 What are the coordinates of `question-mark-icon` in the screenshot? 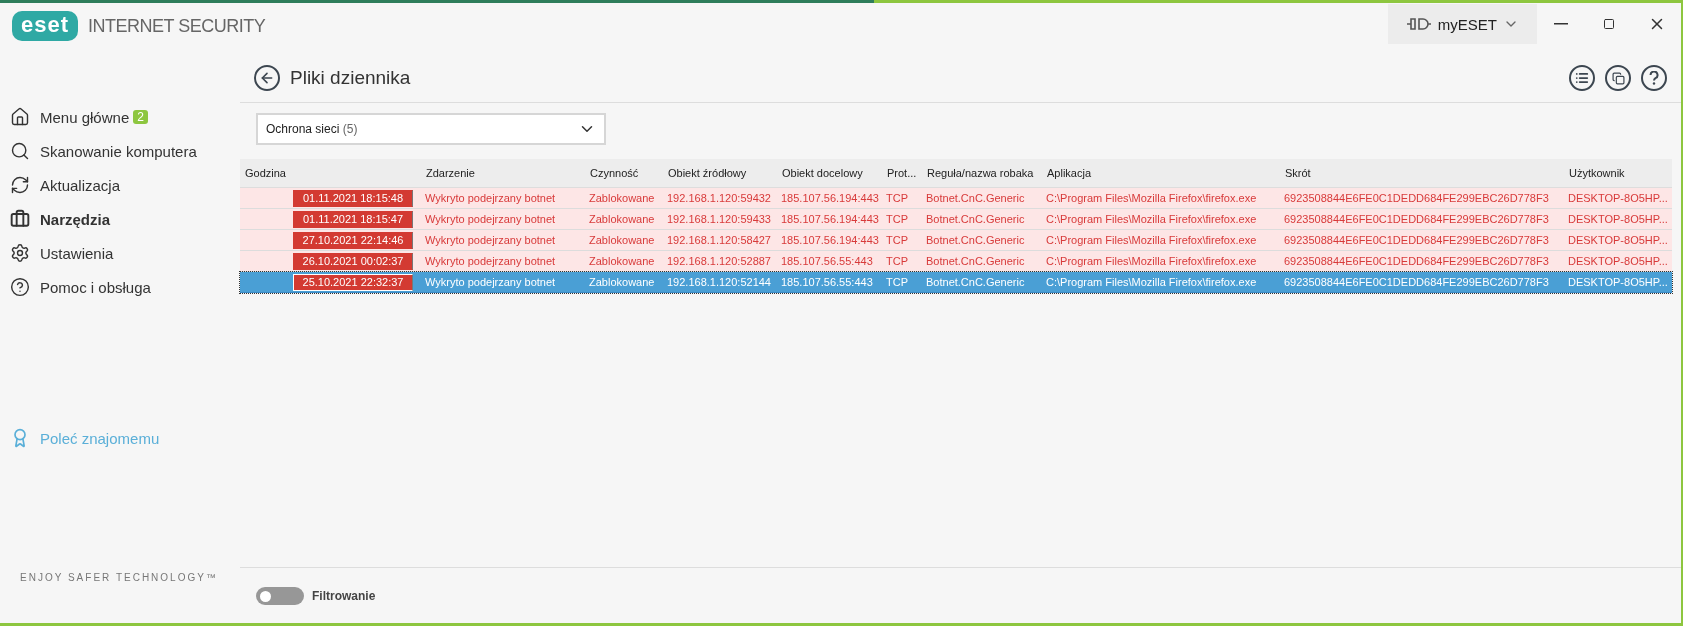 It's located at (1654, 78).